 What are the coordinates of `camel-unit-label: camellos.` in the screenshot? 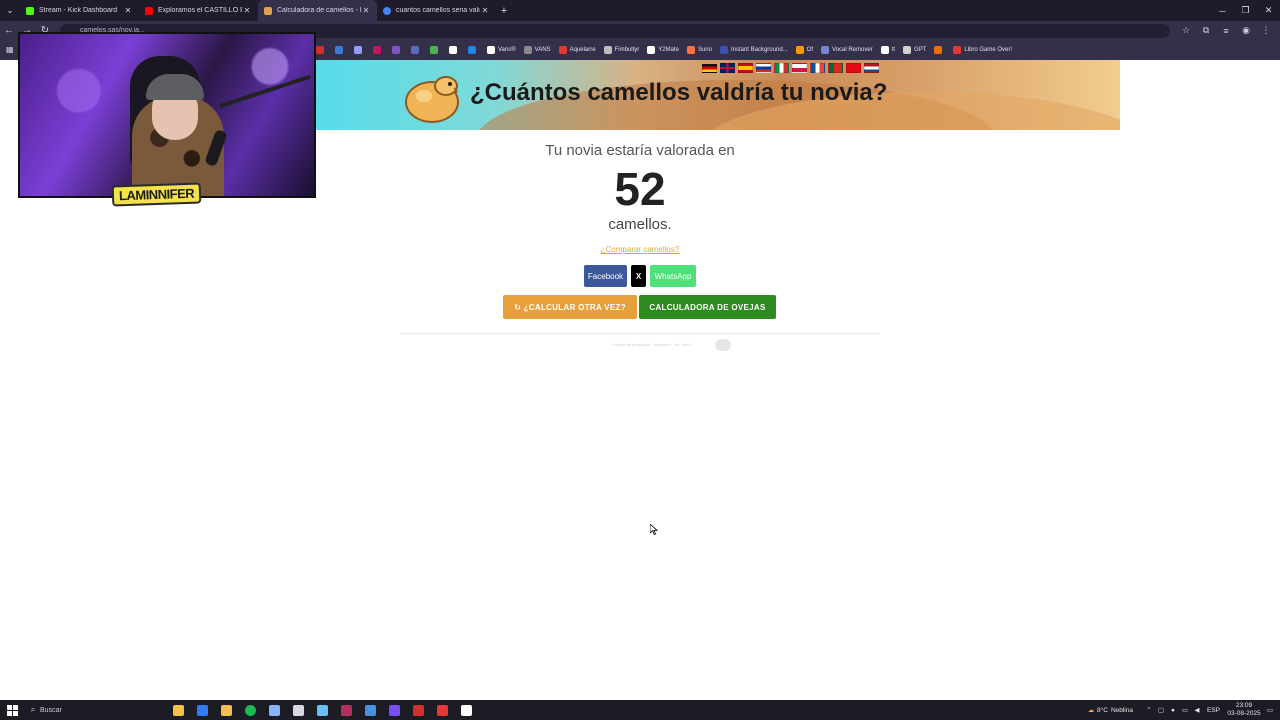 It's located at (640, 224).